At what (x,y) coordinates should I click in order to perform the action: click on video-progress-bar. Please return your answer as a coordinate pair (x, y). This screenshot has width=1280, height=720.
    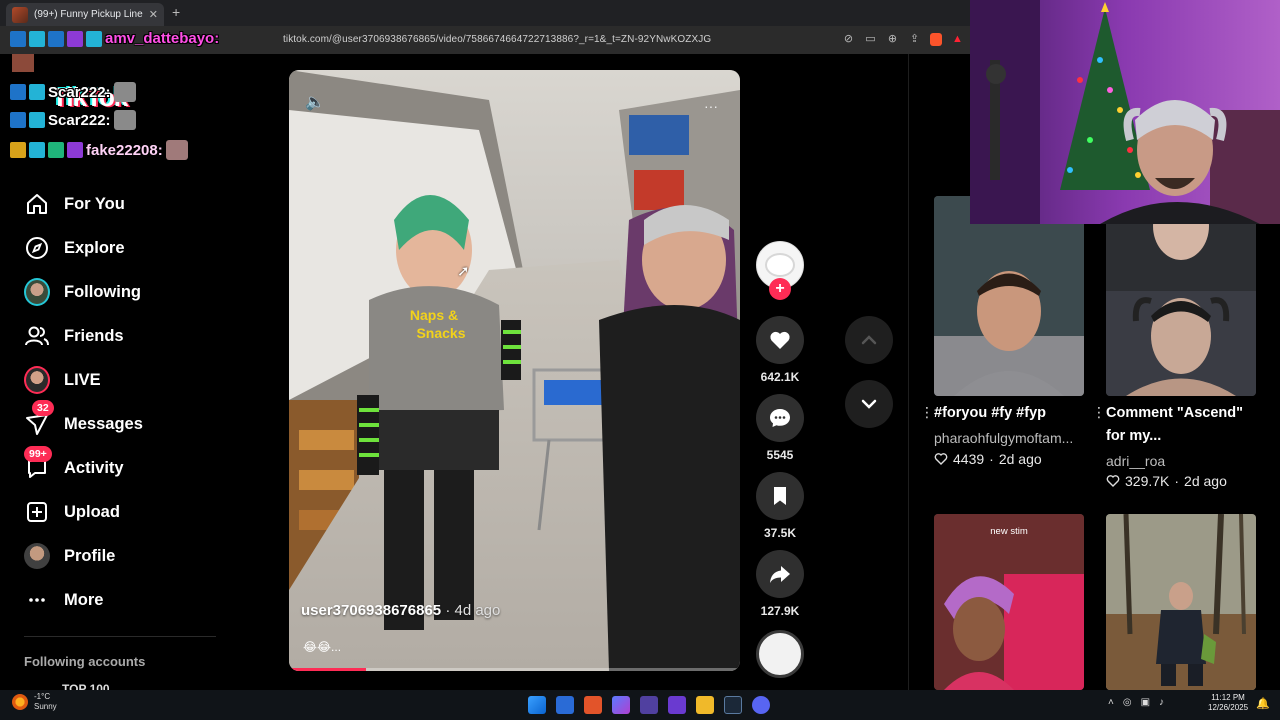
    Looking at the image, I should click on (514, 669).